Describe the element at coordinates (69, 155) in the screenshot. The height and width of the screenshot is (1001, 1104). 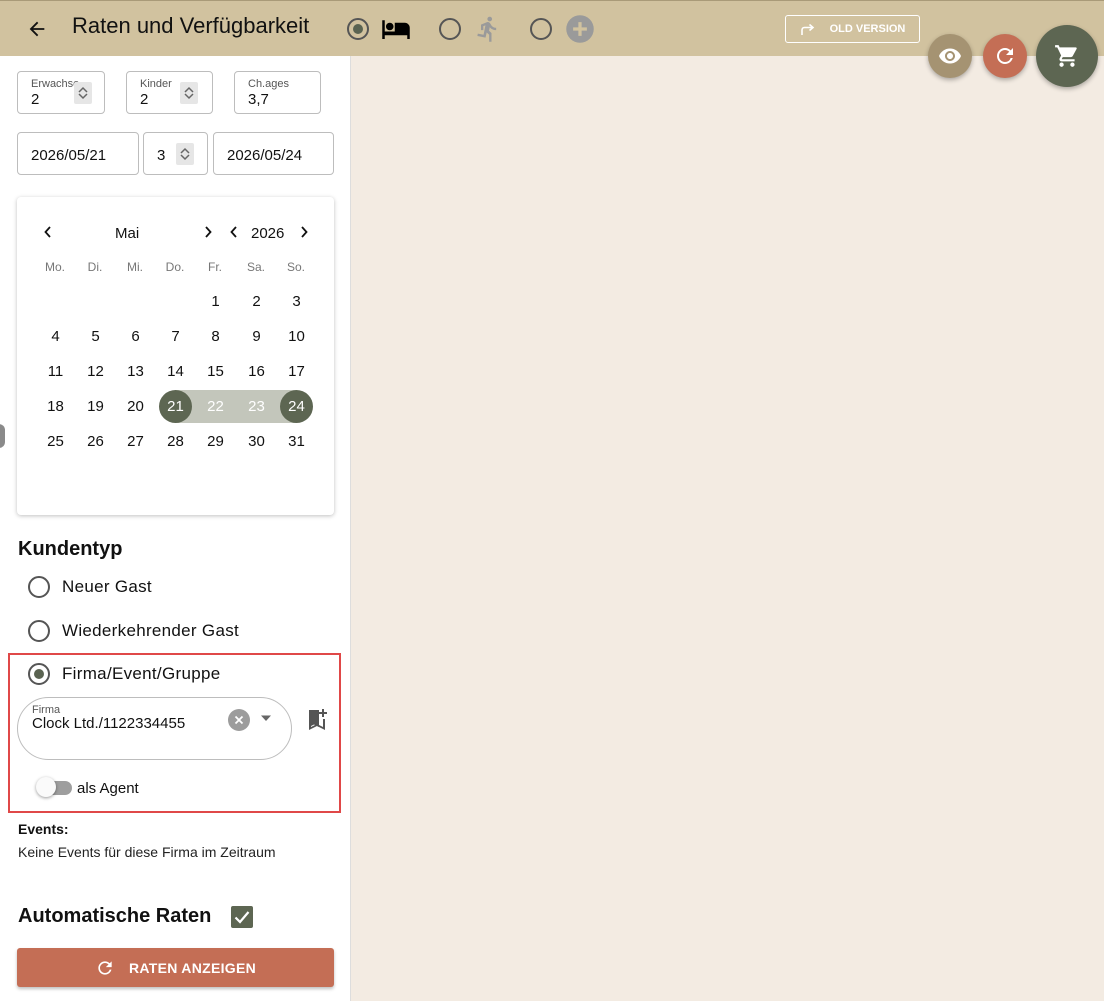
I see `arrival-date-value: 2026/05/21` at that location.